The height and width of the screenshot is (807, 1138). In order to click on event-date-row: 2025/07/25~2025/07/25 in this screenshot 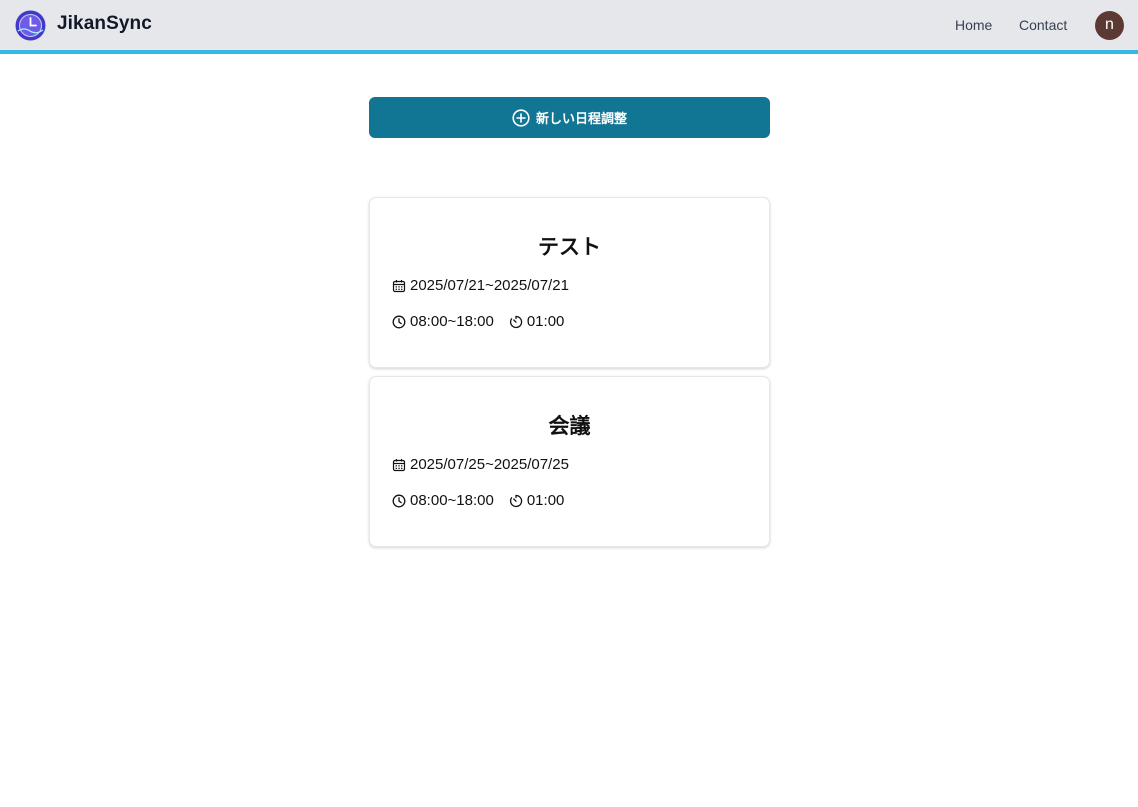, I will do `click(480, 464)`.